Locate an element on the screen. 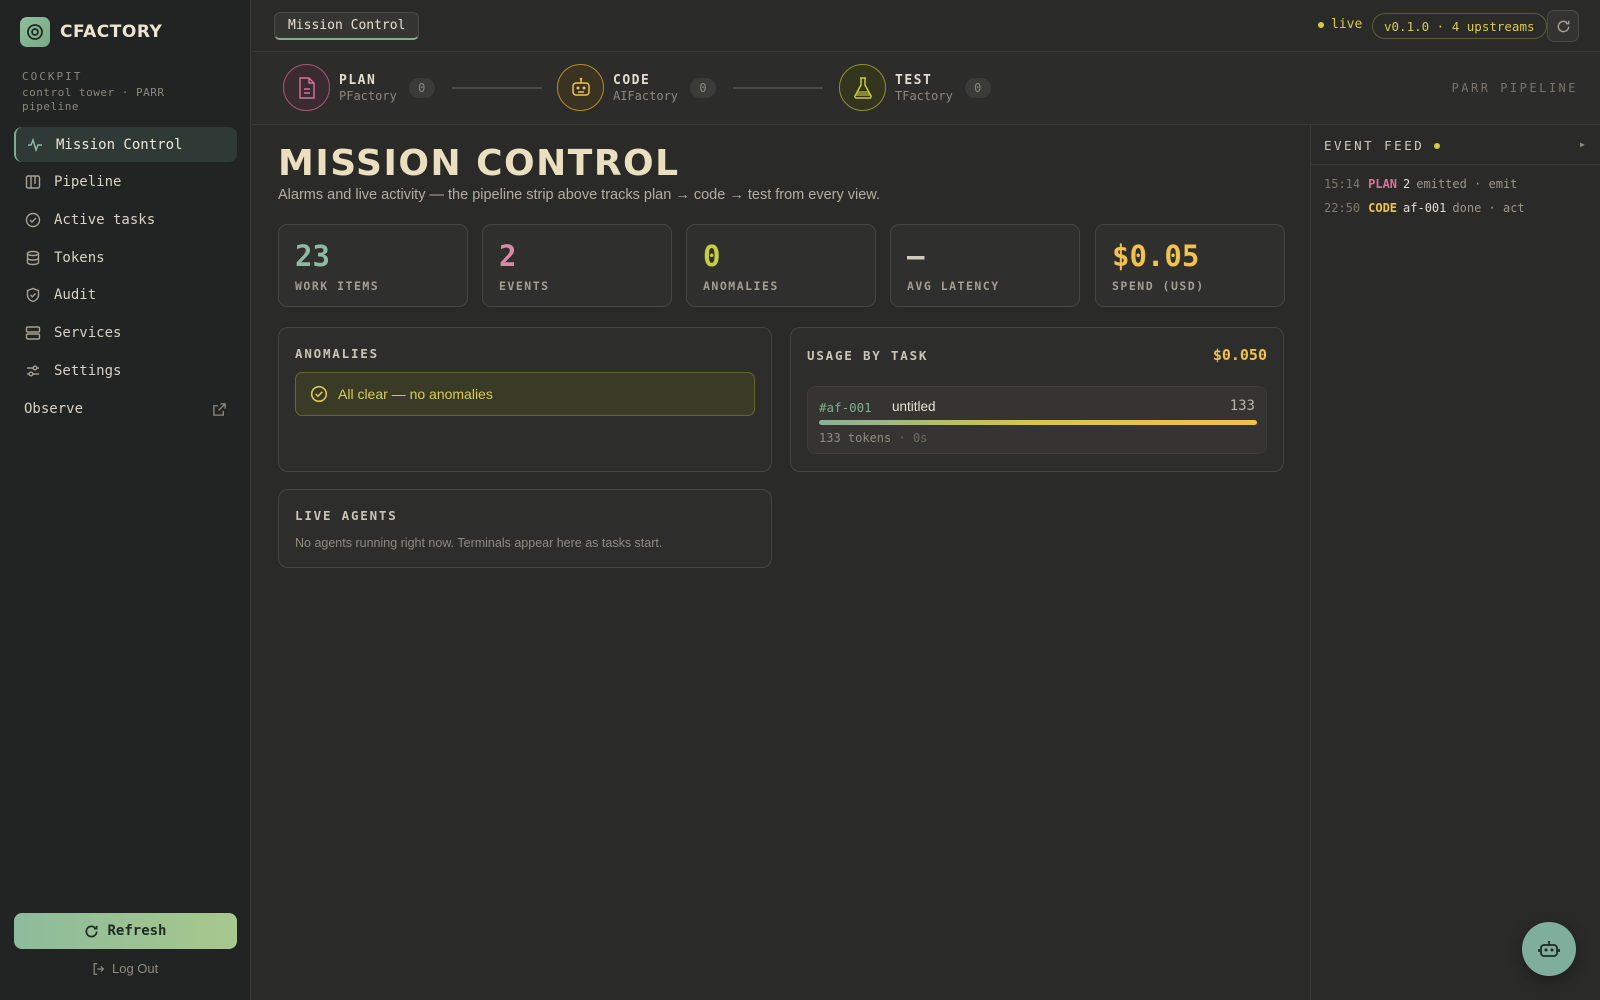 The image size is (1600, 1000). event-subject: 2 is located at coordinates (1407, 184).